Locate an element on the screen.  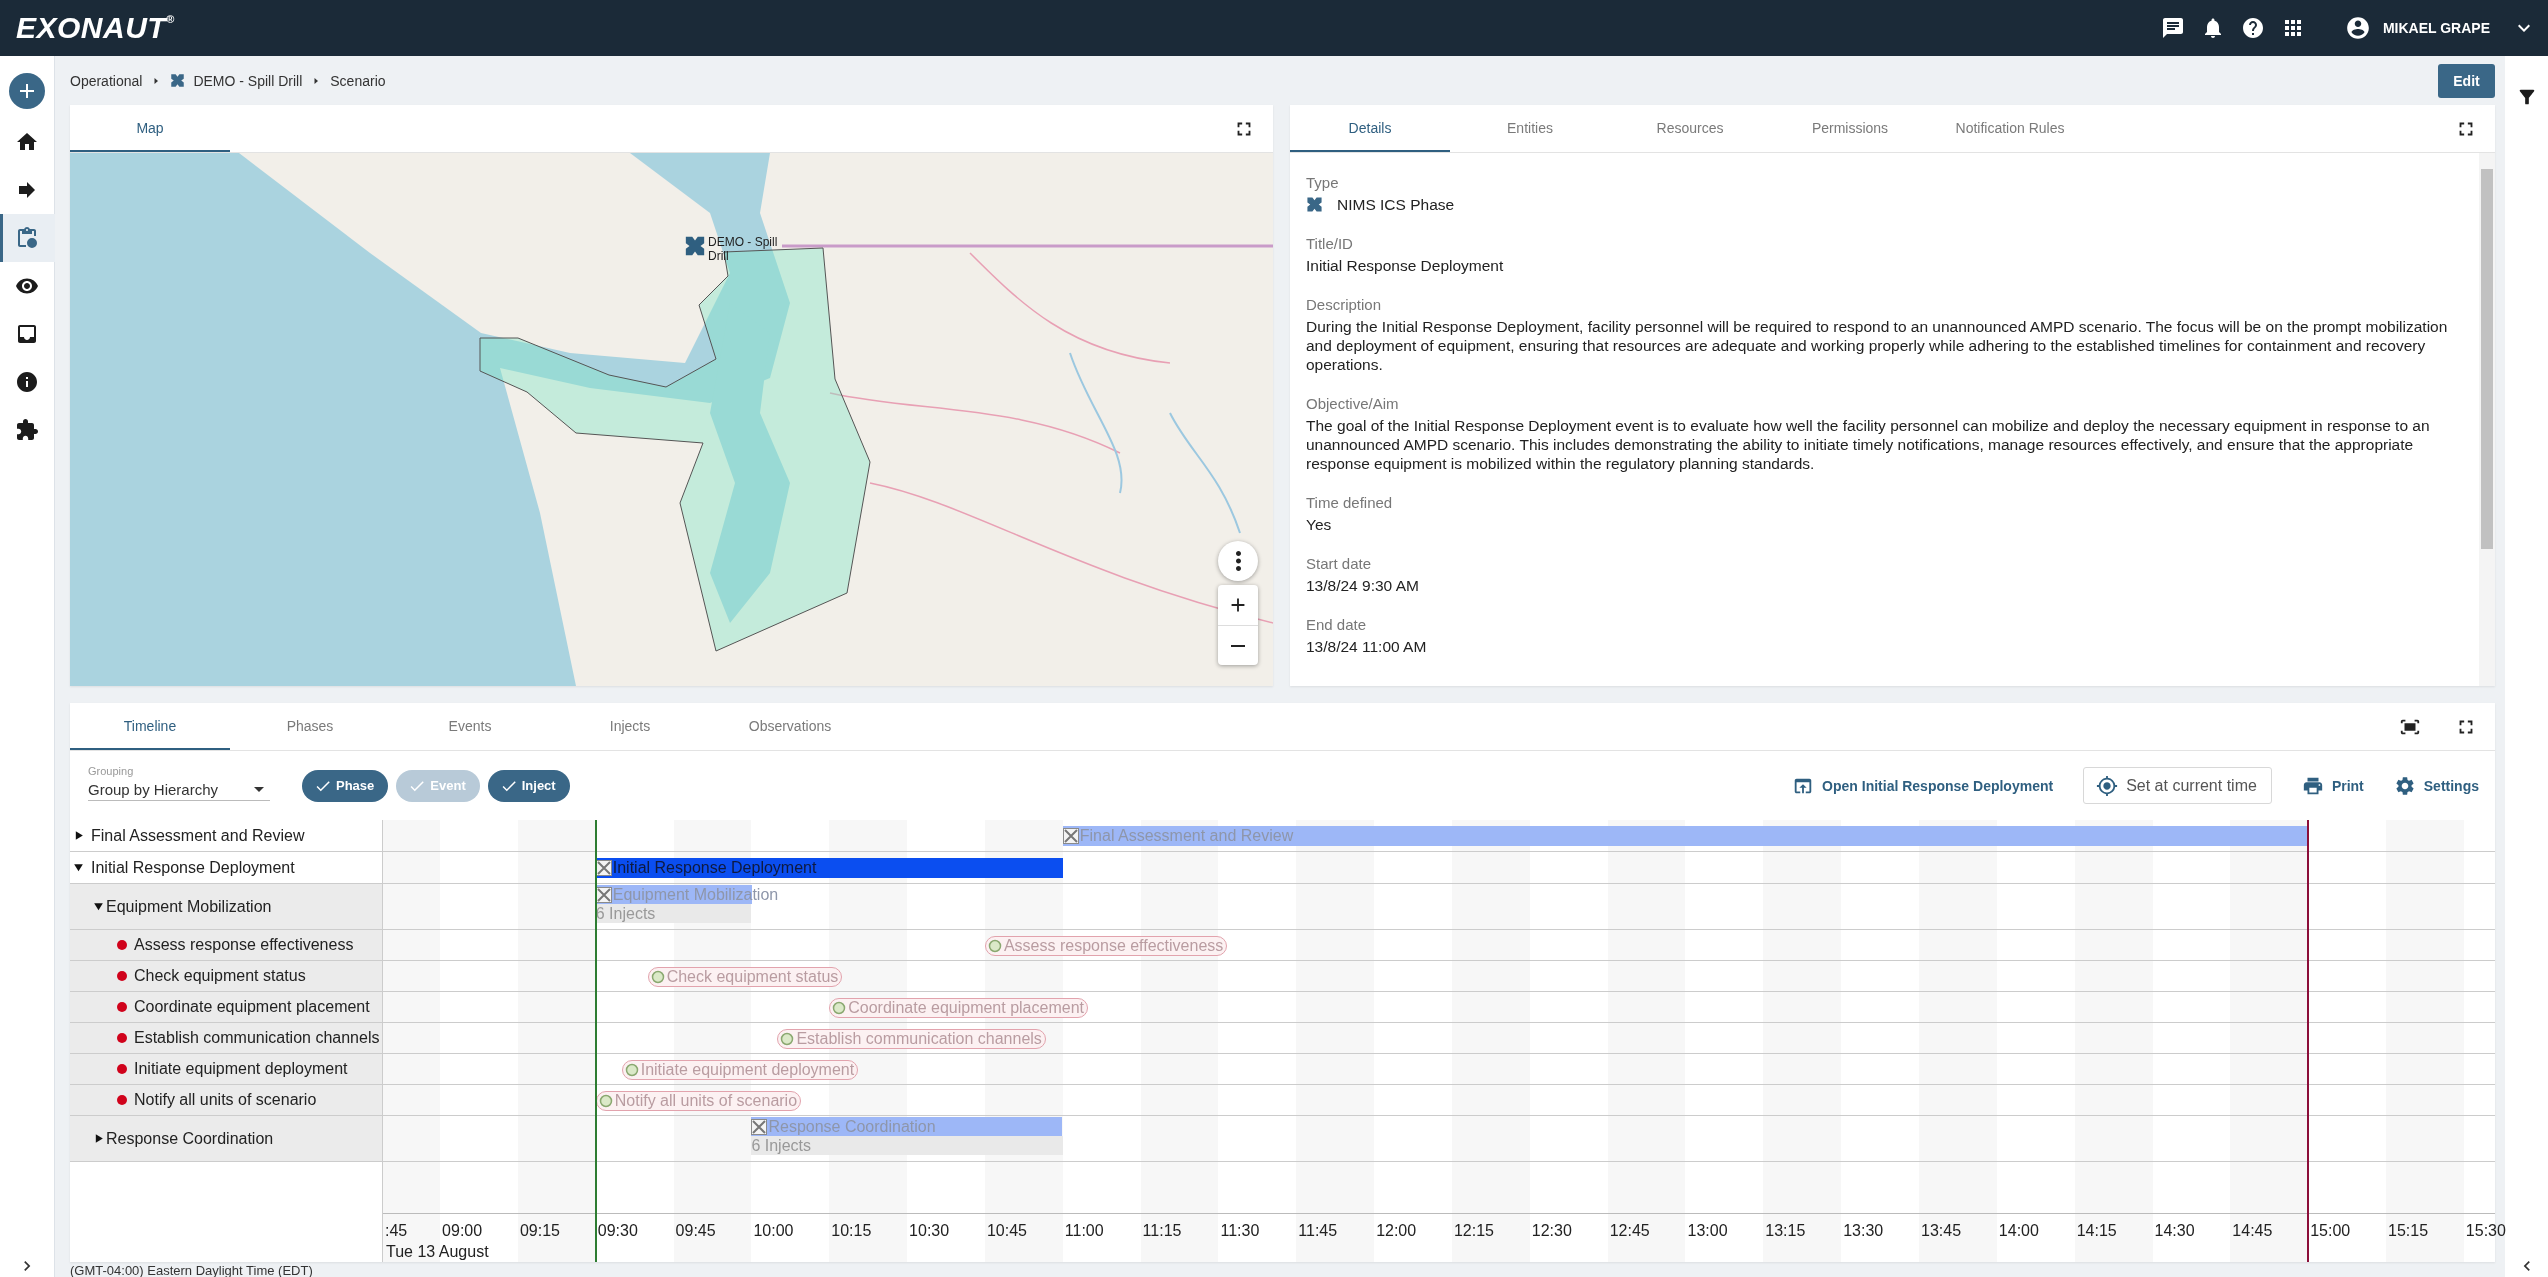
inbox-icon is located at coordinates (27, 334).